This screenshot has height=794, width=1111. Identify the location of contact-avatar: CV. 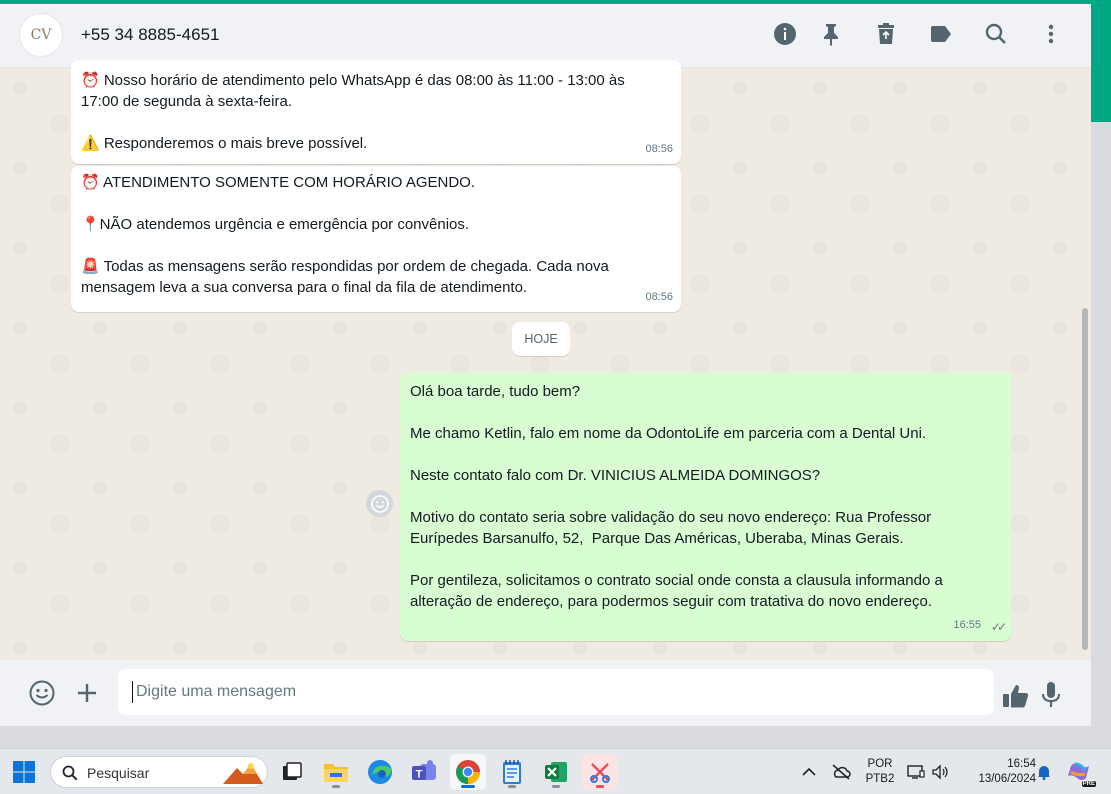
(41, 35).